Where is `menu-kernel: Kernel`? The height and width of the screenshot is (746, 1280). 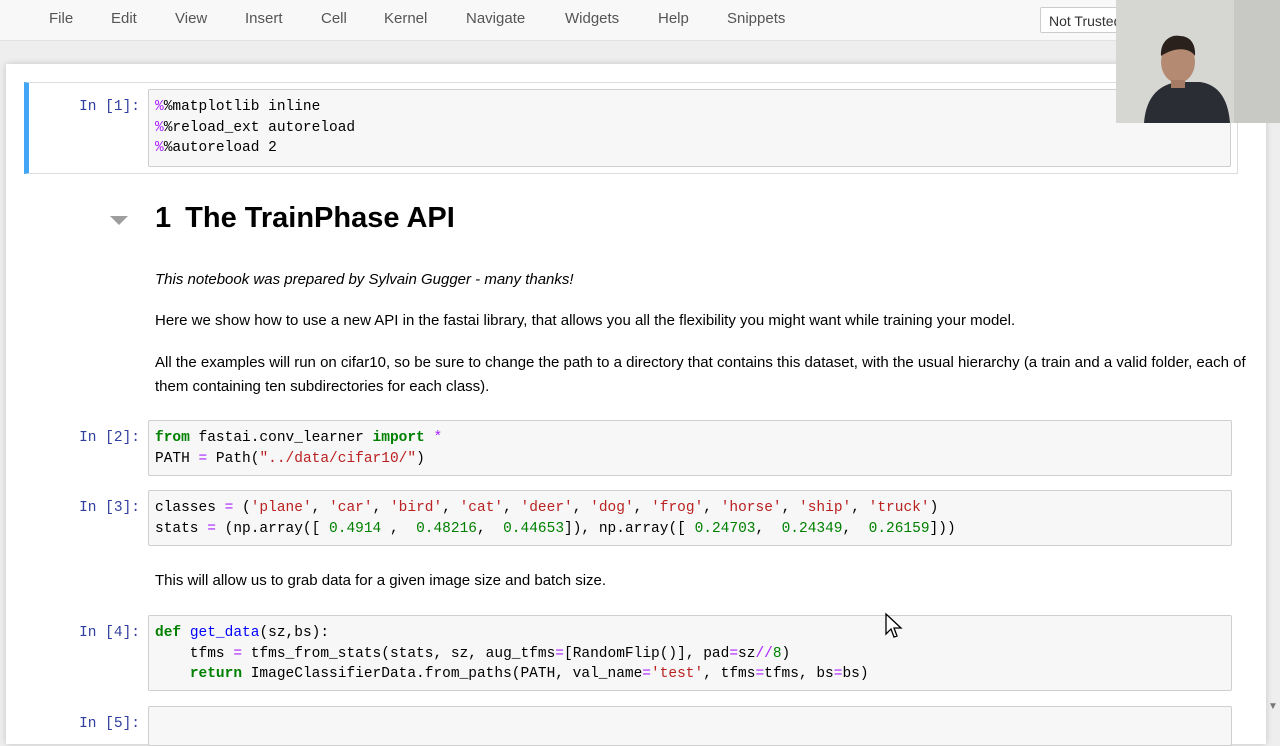 menu-kernel: Kernel is located at coordinates (405, 18).